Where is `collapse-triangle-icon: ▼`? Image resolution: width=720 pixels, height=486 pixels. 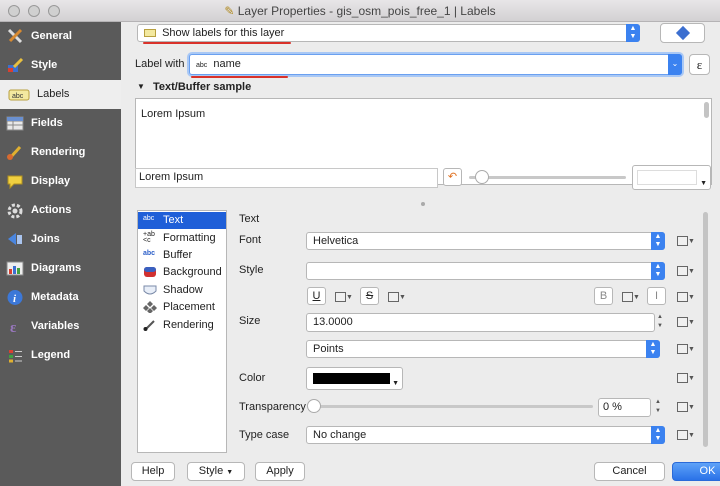 collapse-triangle-icon: ▼ is located at coordinates (141, 86).